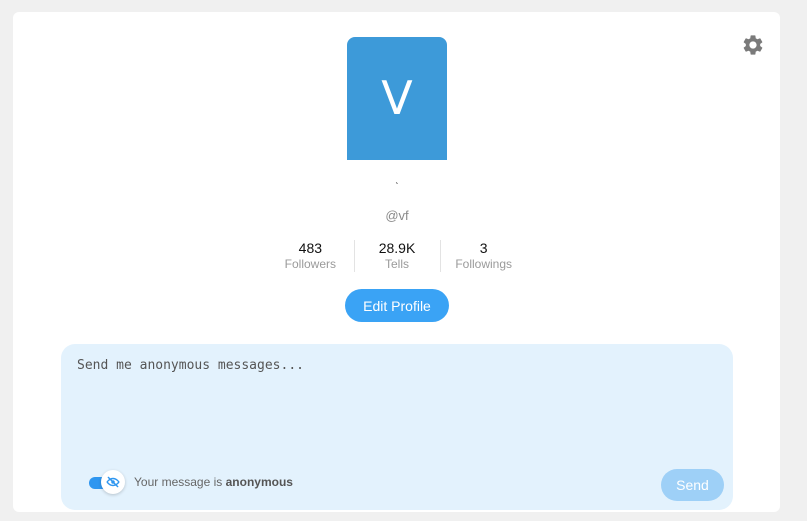  What do you see at coordinates (310, 264) in the screenshot?
I see `stat-label: Followers` at bounding box center [310, 264].